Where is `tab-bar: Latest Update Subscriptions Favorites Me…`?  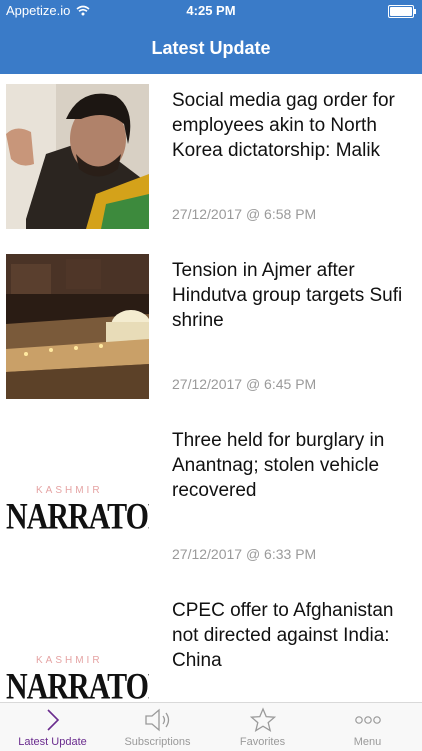 tab-bar: Latest Update Subscriptions Favorites Me… is located at coordinates (211, 726).